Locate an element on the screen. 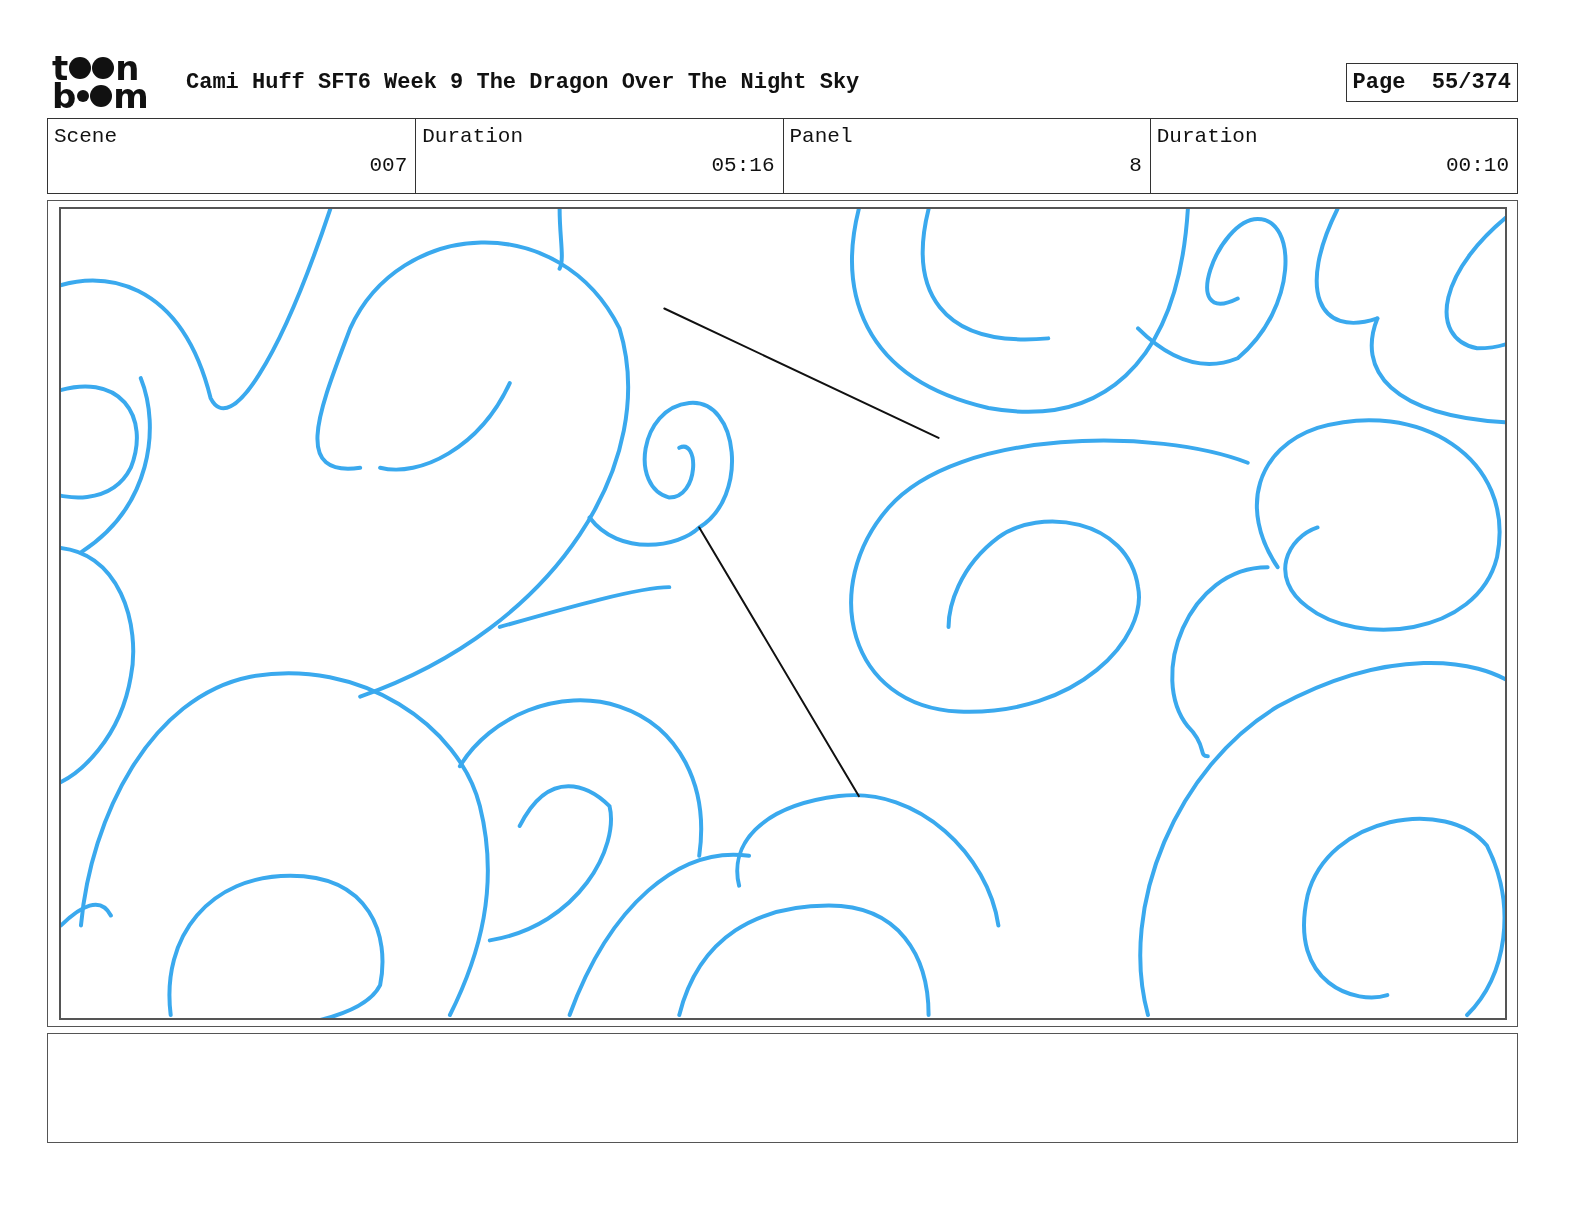 This screenshot has height=1224, width=1584. column-number: 05:16 is located at coordinates (742, 165).